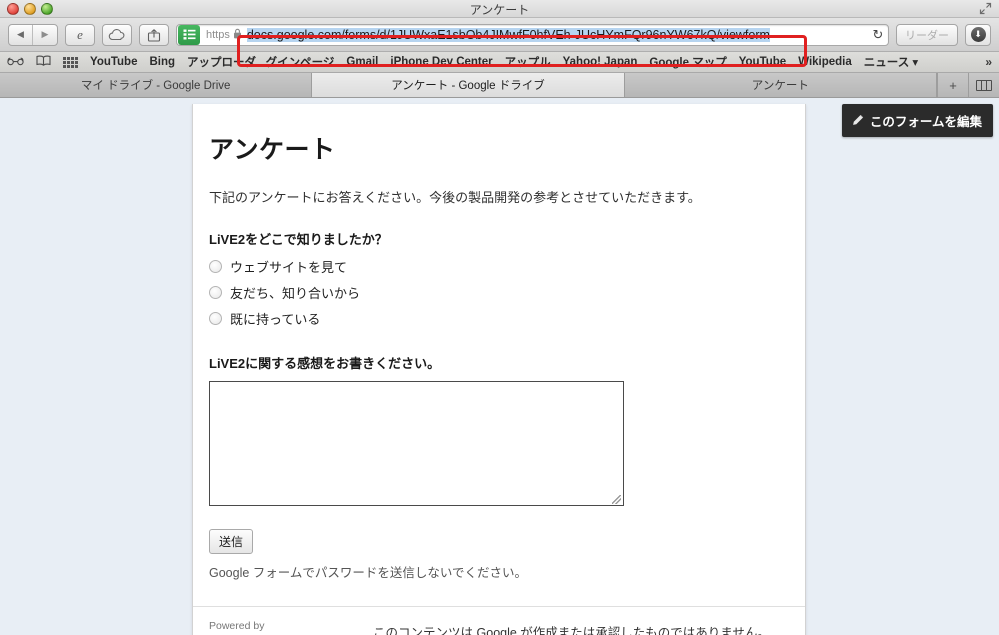 This screenshot has width=999, height=635. Describe the element at coordinates (289, 267) in the screenshot. I see `radio-option-0-label: ウェブサイトを見て` at that location.